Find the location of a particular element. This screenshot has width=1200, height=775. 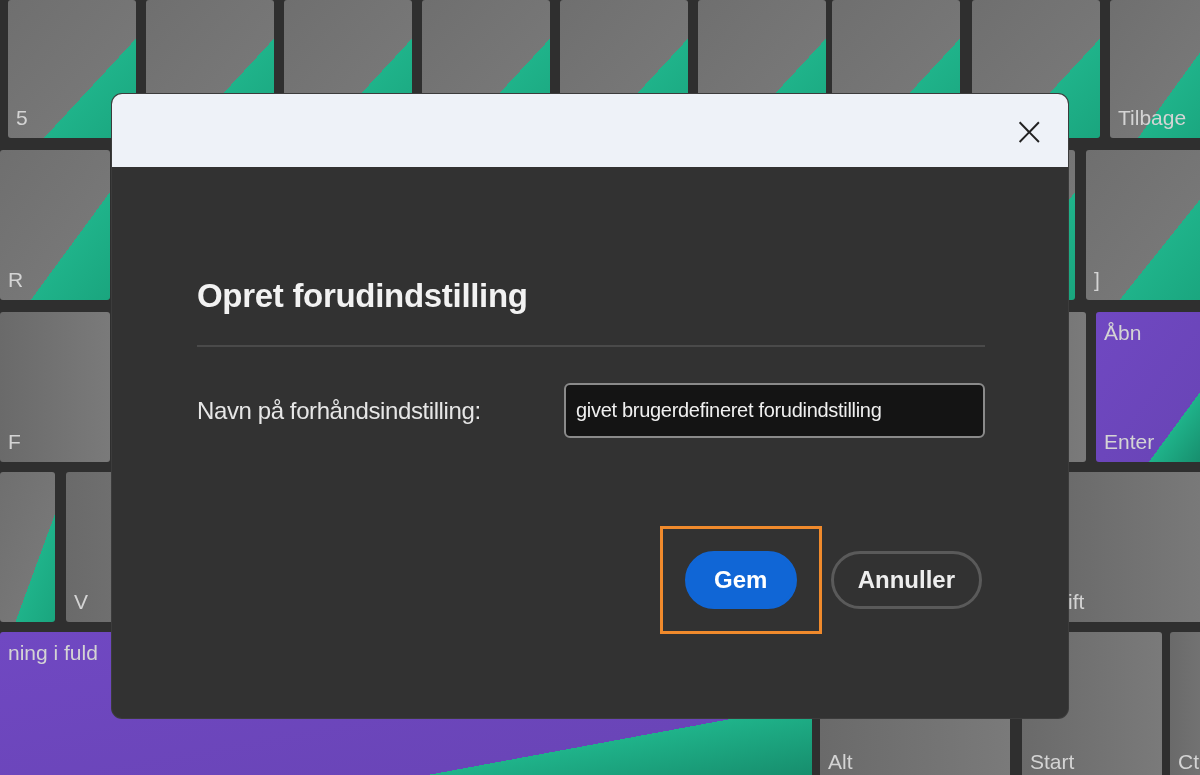

key-label: Ct is located at coordinates (1189, 761).